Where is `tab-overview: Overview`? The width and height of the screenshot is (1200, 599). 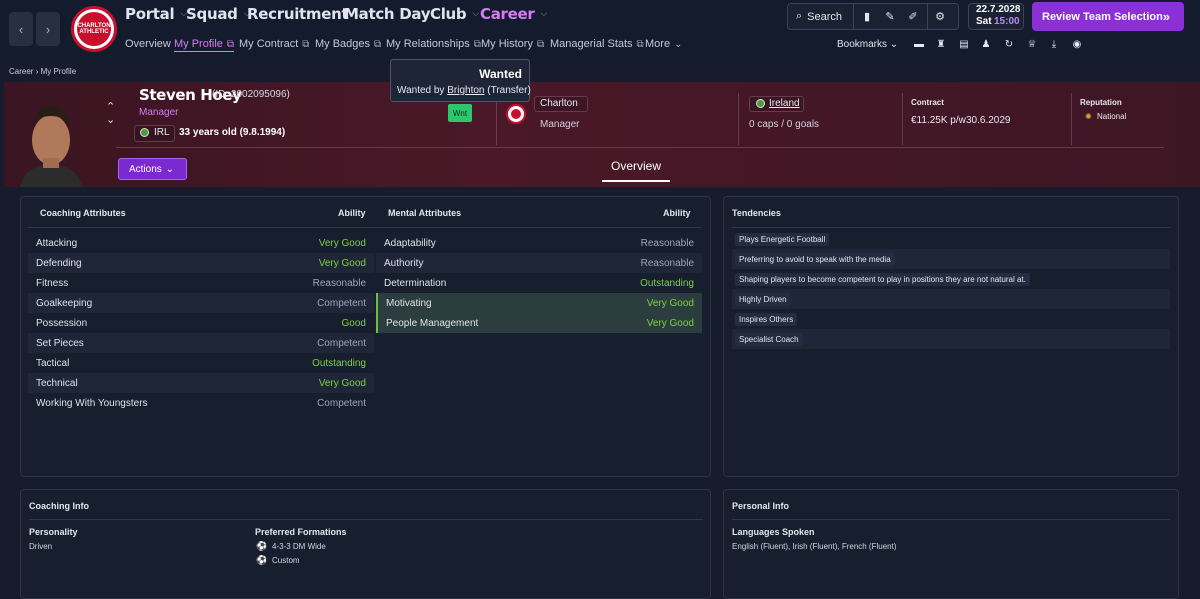
tab-overview: Overview is located at coordinates (636, 166).